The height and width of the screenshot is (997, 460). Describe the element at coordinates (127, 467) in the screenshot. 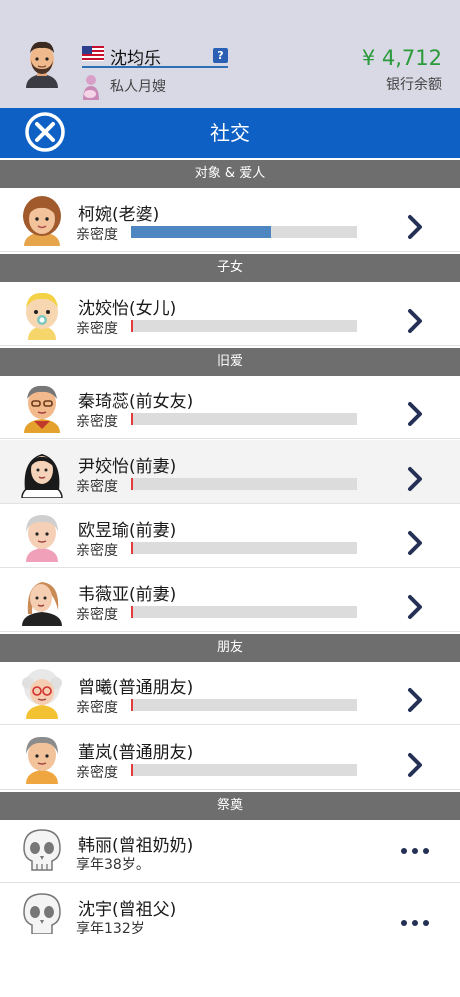

I see `person-name: 尹姣怡(前妻)` at that location.